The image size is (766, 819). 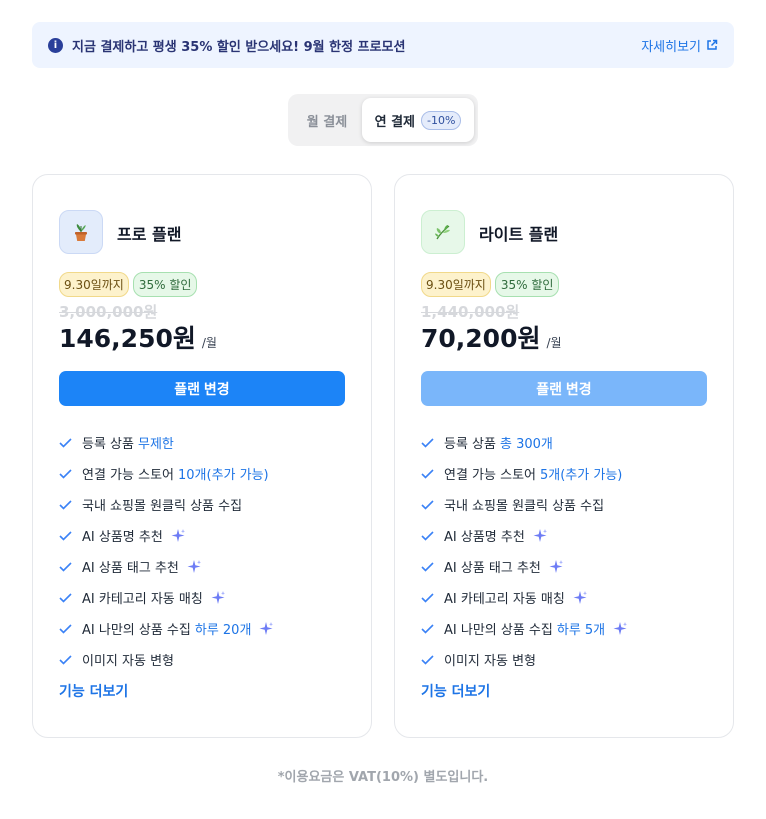 What do you see at coordinates (441, 120) in the screenshot?
I see `yearly-discount-badge: -10%` at bounding box center [441, 120].